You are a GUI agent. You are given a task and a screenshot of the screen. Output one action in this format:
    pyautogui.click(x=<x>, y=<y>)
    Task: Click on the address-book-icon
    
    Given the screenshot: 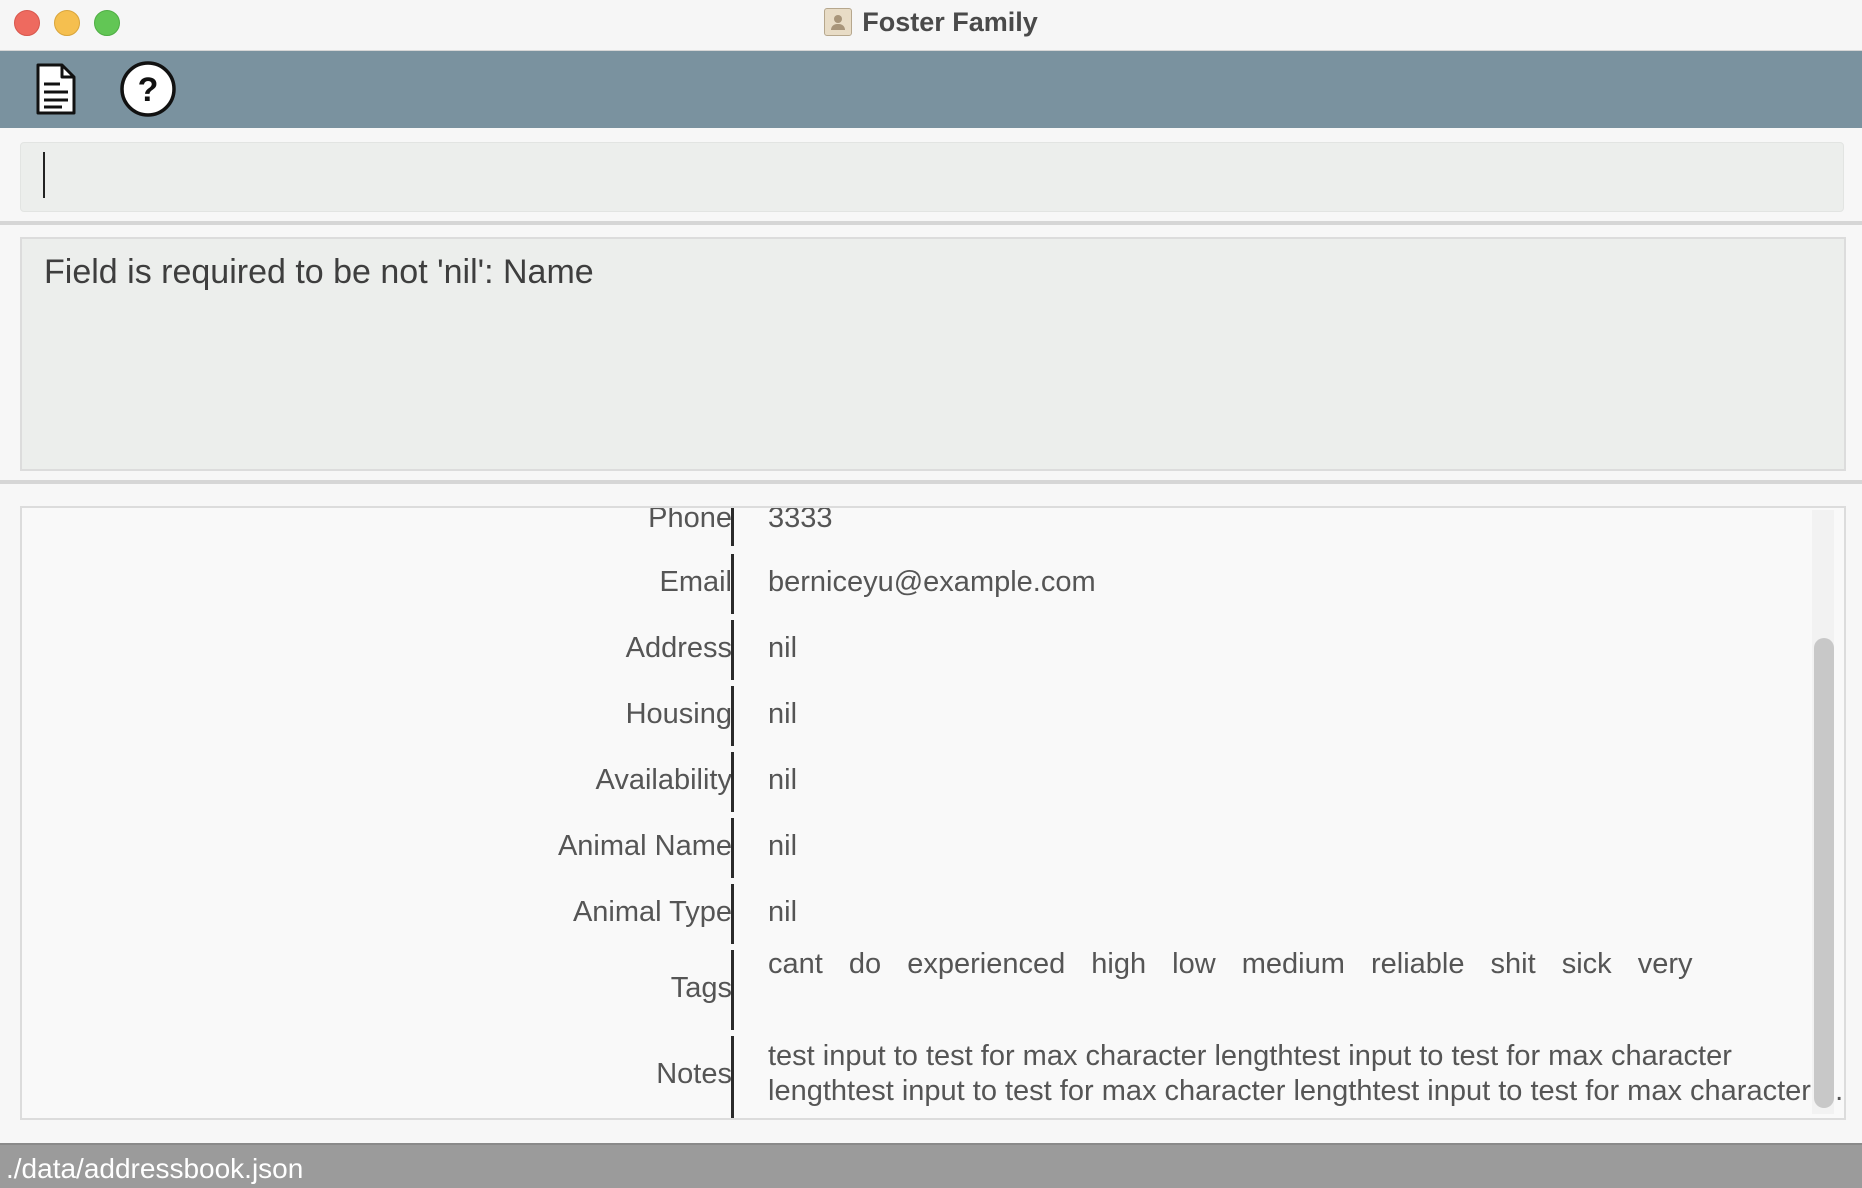 What is the action you would take?
    pyautogui.click(x=838, y=22)
    